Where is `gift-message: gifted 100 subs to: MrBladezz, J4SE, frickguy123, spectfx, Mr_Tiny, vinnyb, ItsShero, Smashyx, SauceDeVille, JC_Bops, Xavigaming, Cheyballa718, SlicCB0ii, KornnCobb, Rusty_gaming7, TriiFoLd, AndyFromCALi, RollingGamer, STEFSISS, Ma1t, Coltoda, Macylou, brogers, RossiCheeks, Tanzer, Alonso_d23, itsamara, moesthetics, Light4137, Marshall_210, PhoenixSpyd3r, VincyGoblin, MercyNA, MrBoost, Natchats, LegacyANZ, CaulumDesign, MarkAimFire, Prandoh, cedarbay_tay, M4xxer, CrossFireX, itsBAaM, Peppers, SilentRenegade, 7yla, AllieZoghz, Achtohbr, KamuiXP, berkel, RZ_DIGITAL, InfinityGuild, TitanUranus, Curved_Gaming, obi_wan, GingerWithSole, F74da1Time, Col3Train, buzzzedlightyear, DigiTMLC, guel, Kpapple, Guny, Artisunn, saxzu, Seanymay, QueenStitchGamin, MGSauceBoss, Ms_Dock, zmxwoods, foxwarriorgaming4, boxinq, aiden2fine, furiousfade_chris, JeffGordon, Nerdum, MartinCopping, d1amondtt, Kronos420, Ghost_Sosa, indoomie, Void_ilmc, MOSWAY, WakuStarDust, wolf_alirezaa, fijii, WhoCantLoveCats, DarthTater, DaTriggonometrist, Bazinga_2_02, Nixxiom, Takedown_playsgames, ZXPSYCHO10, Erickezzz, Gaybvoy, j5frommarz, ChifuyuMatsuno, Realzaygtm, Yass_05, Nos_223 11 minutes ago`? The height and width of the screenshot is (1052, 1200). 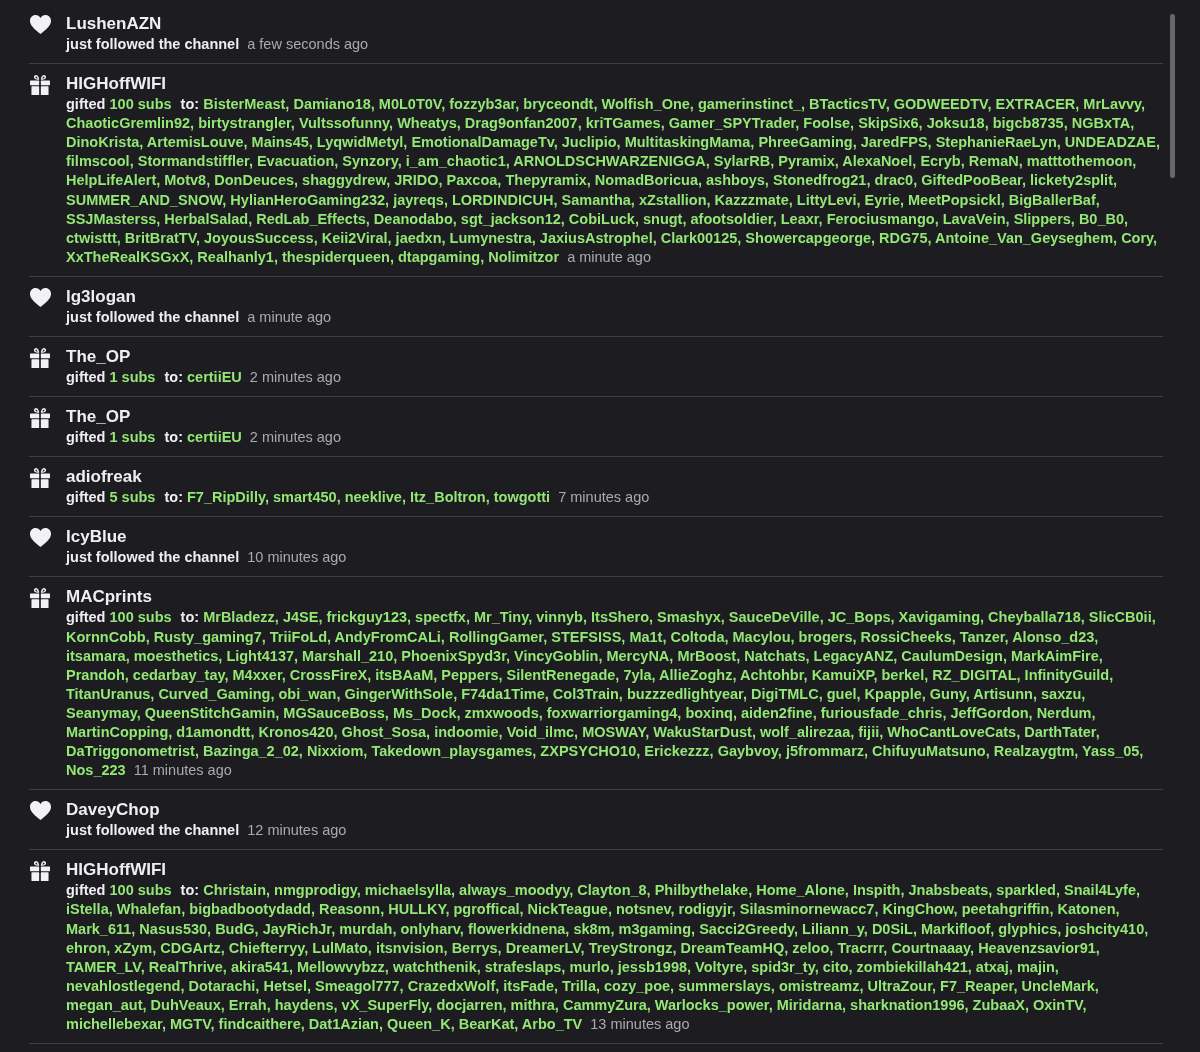 gift-message: gifted 100 subs to: MrBladezz, J4SE, frickguy123, spectfx, Mr_Tiny, vinnyb, ItsShero, Smashyx, SauceDeVille, JC_Bops, Xavigaming, Cheyballa718, SlicCB0ii, KornnCobb, Rusty_gaming7, TriiFoLd, AndyFromCALi, RollingGamer, STEFSISS, Ma1t, Coltoda, Macylou, brogers, RossiCheeks, Tanzer, Alonso_d23, itsamara, moesthetics, Light4137, Marshall_210, PhoenixSpyd3r, VincyGoblin, MercyNA, MrBoost, Natchats, LegacyANZ, CaulumDesign, MarkAimFire, Prandoh, cedarbay_tay, M4xxer, CrossFireX, itsBAaM, Peppers, SilentRenegade, 7yla, AllieZoghz, Achtohbr, KamuiXP, berkel, RZ_DIGITAL, InfinityGuild, TitanUranus, Curved_Gaming, obi_wan, GingerWithSole, F74da1Time, Col3Train, buzzzedlightyear, DigiTMLC, guel, Kpapple, Guny, Artisunn, saxzu, Seanymay, QueenStitchGamin, MGSauceBoss, Ms_Dock, zmxwoods, foxwarriorgaming4, boxinq, aiden2fine, furiousfade_chris, JeffGordon, Nerdum, MartinCopping, d1amondtt, Kronos420, Ghost_Sosa, indoomie, Void_ilmc, MOSWAY, WakuStarDust, wolf_alirezaa, fijii, WhoCantLoveCats, DarthTater, DaTriggonometrist, Bazinga_2_02, Nixxiom, Takedown_playsgames, ZXPSYCHO10, Erickezzz, Gaybvoy, j5frommarz, ChifuyuMatsuno, Realzaygtm, Yass_05, Nos_223 11 minutes ago is located at coordinates (611, 694).